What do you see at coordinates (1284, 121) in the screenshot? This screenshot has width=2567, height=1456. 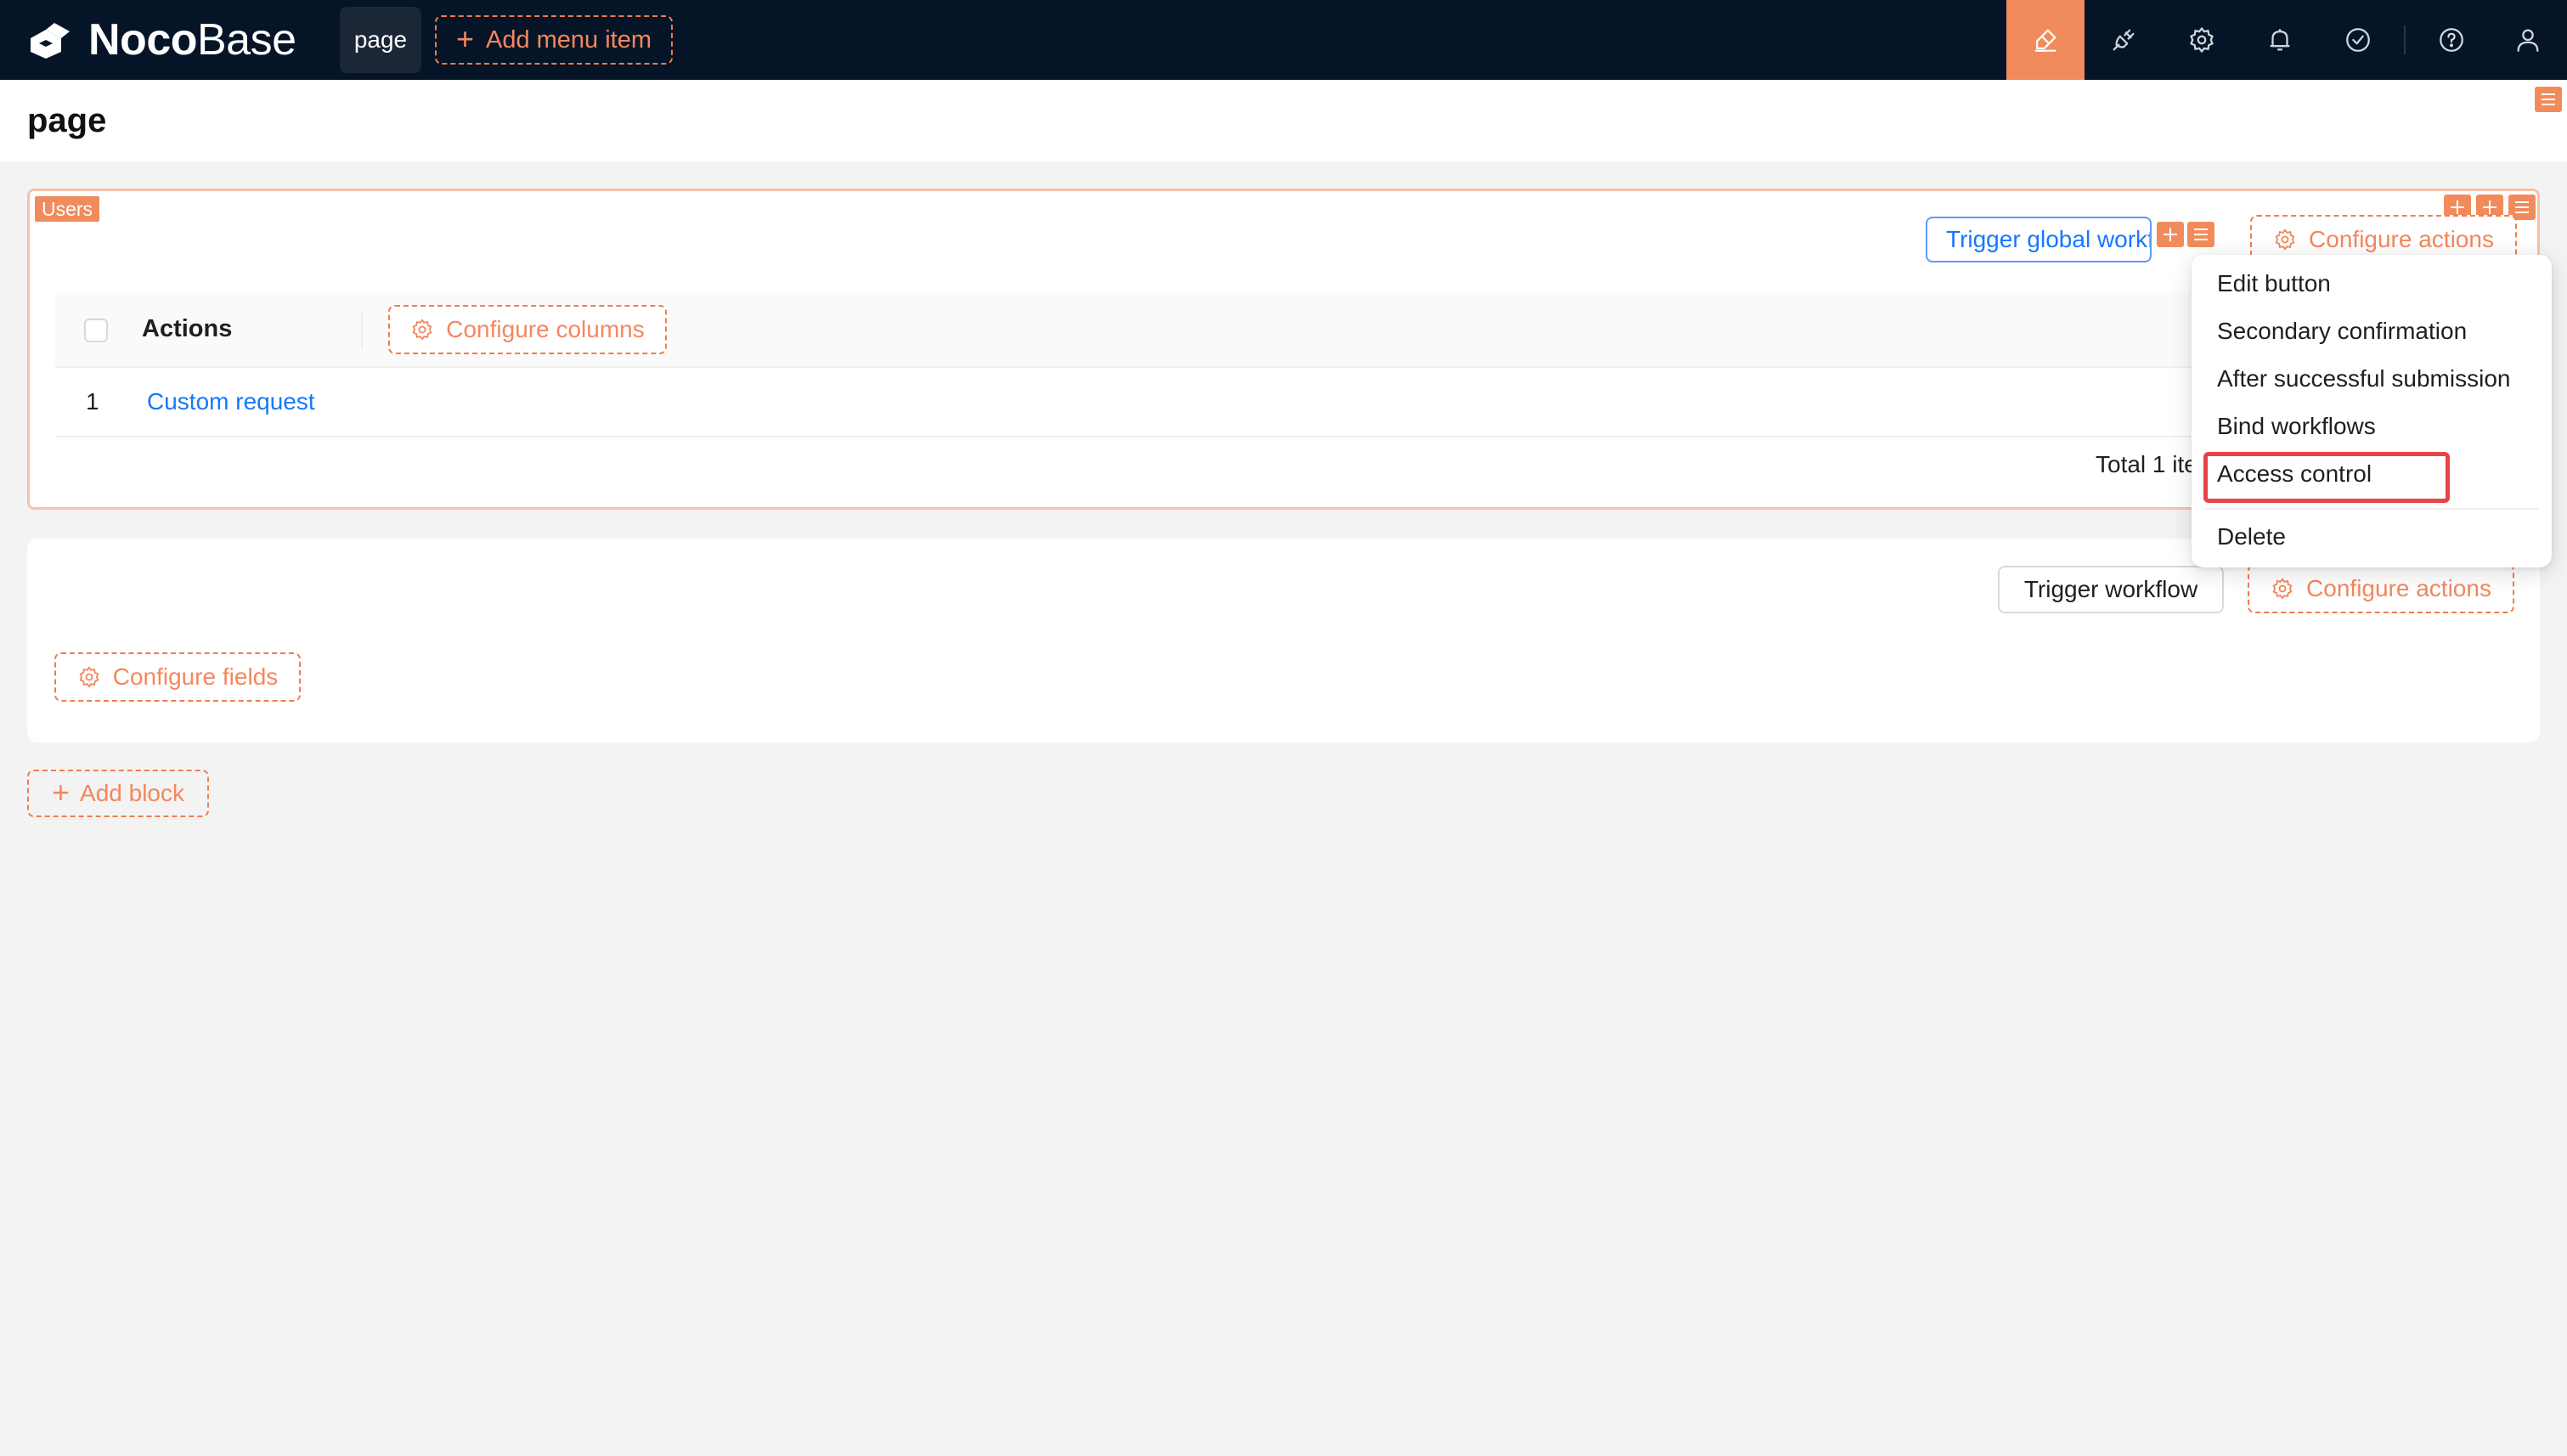 I see `page-header: page` at bounding box center [1284, 121].